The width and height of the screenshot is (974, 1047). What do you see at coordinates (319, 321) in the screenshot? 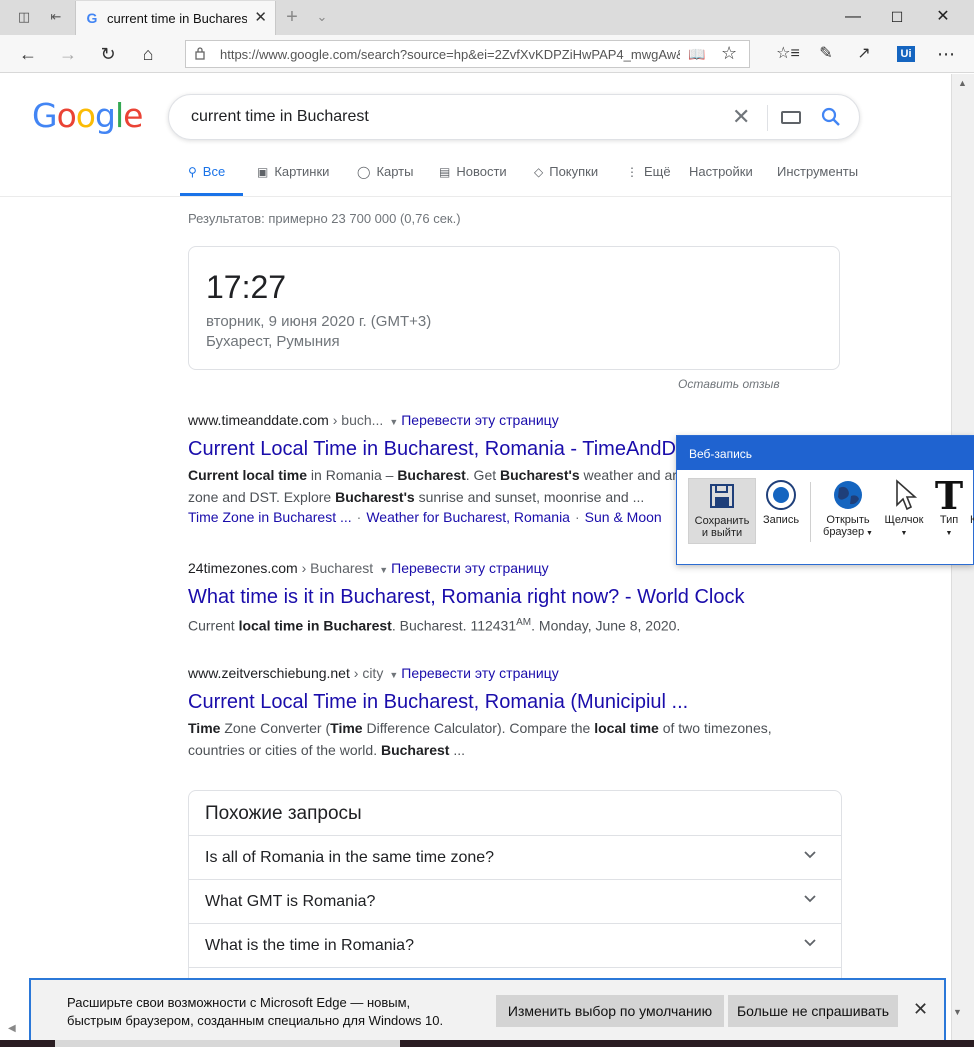
I see `current-date: вторник, 9 июня 2020 г. (GMT+3)` at bounding box center [319, 321].